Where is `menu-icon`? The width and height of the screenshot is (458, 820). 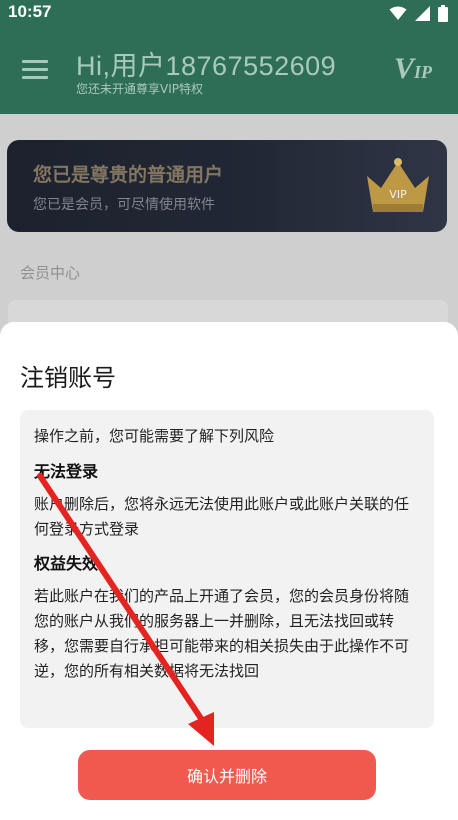 menu-icon is located at coordinates (35, 70).